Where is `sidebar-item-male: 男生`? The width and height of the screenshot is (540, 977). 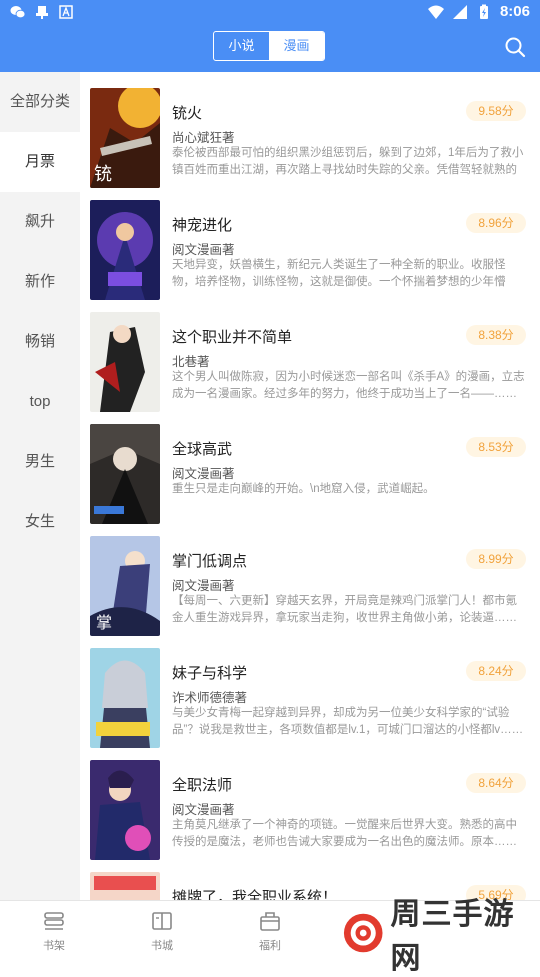
sidebar-item-male: 男生 is located at coordinates (40, 462).